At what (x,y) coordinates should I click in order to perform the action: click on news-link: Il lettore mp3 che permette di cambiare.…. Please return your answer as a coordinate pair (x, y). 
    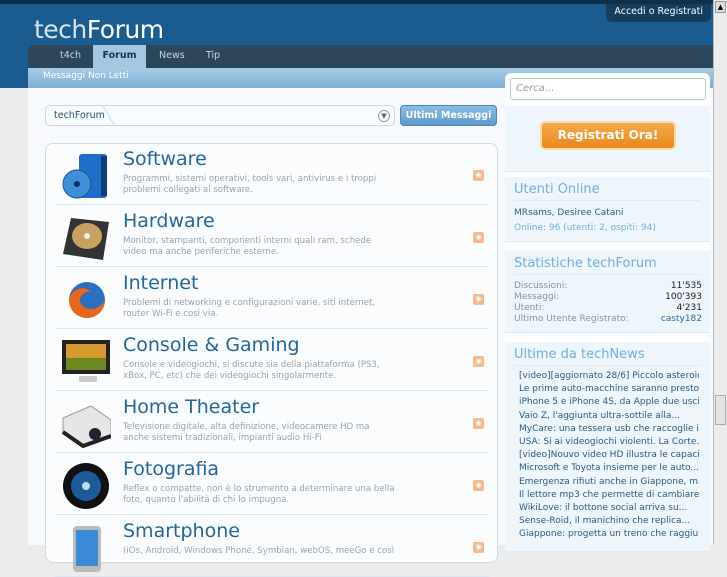
    Looking at the image, I should click on (609, 495).